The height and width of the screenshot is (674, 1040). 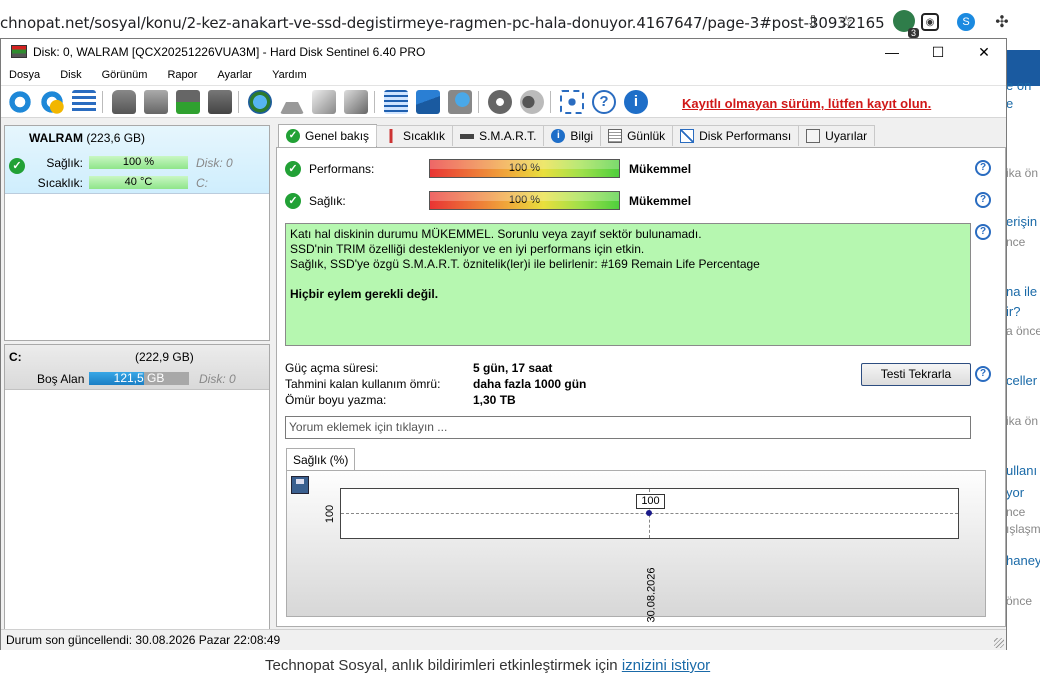 I want to click on screenshot-icon, so click(x=572, y=102).